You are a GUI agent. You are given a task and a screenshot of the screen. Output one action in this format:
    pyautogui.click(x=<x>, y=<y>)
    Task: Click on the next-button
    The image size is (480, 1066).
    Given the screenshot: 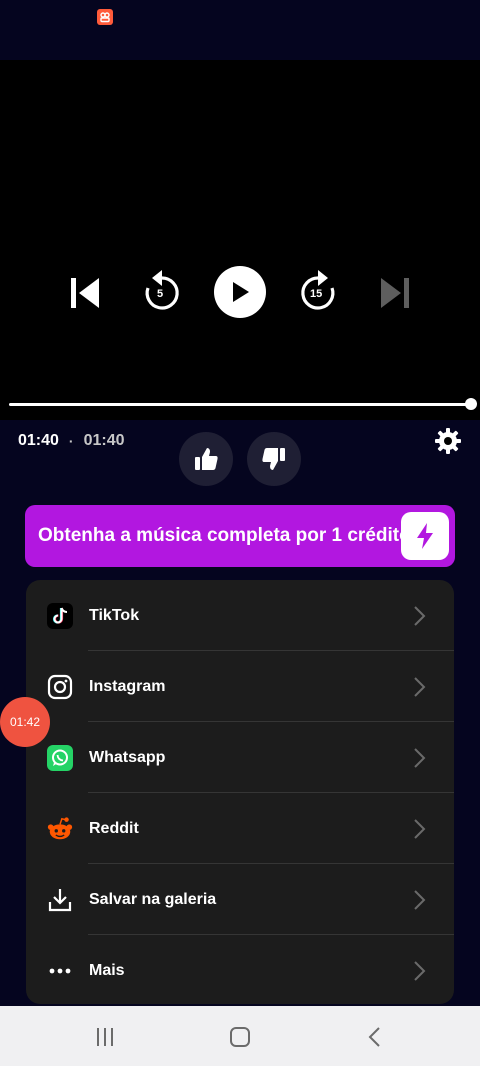 What is the action you would take?
    pyautogui.click(x=395, y=293)
    